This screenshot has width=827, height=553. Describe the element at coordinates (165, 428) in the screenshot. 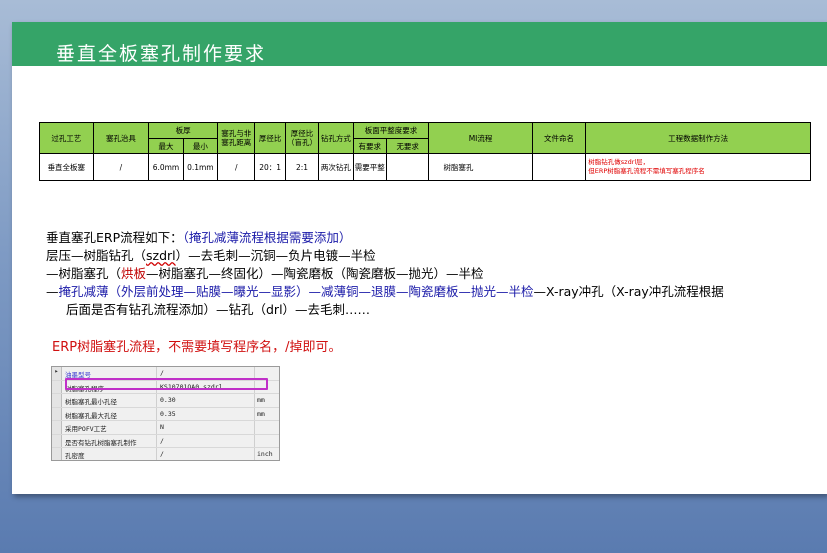

I see `erp-panel-row: 采用POFV工艺 N` at that location.